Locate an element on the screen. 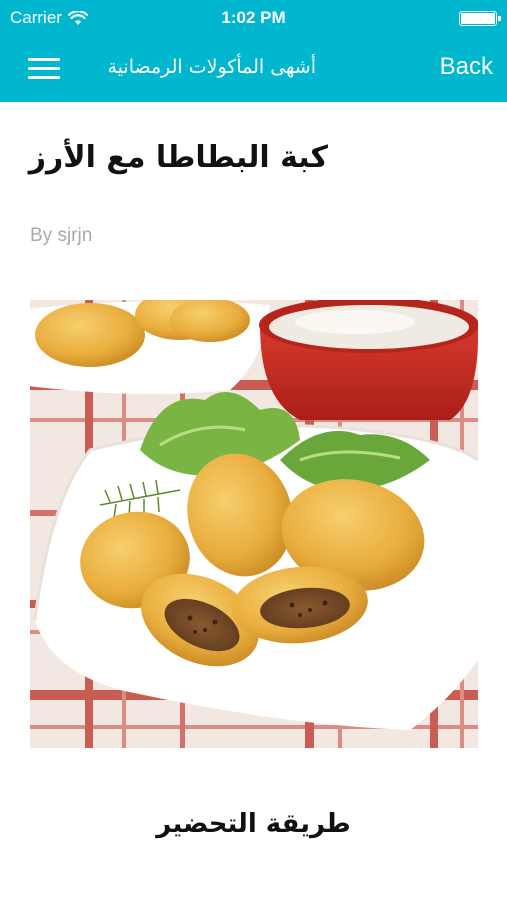 This screenshot has height=900, width=507. author-byline: By sjrjn is located at coordinates (61, 235).